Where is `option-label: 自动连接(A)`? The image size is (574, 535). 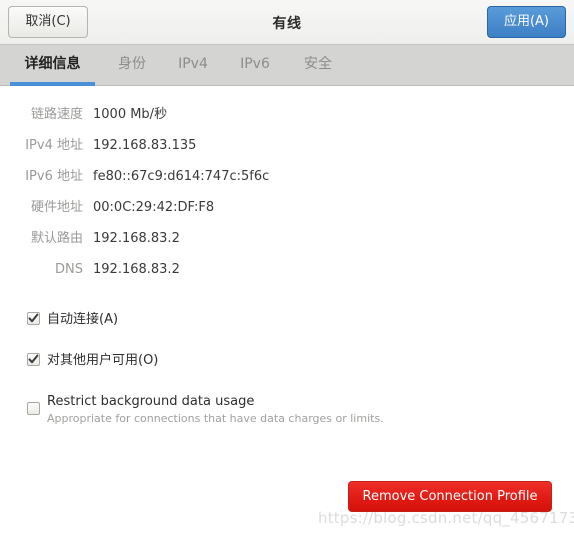
option-label: 自动连接(A) is located at coordinates (83, 319).